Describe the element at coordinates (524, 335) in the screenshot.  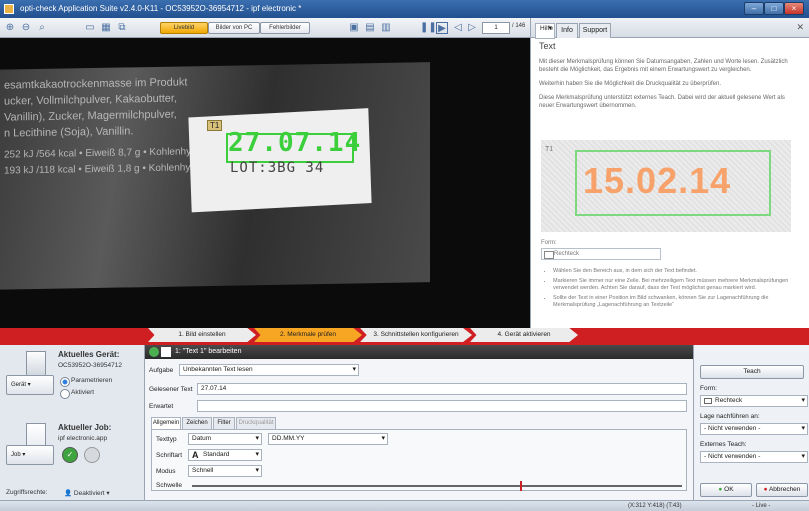
I see `step-activate-device: 4. Gerät aktivieren` at that location.